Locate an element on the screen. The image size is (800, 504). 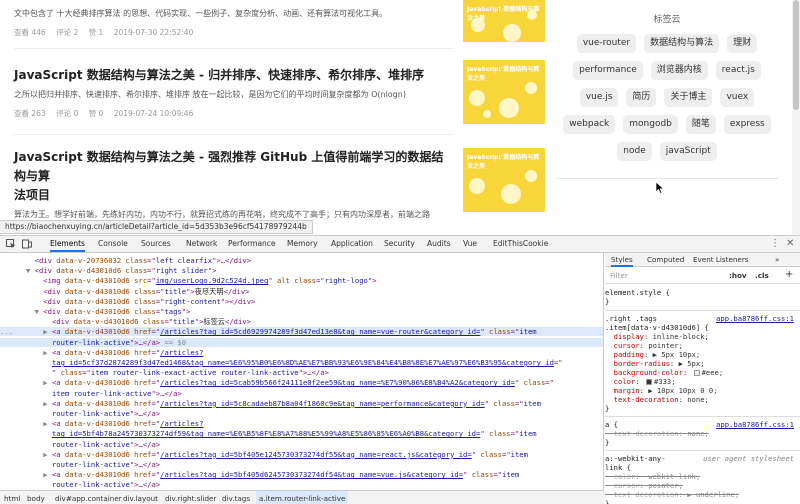
close-devtools-icon: ✕ is located at coordinates (790, 244).